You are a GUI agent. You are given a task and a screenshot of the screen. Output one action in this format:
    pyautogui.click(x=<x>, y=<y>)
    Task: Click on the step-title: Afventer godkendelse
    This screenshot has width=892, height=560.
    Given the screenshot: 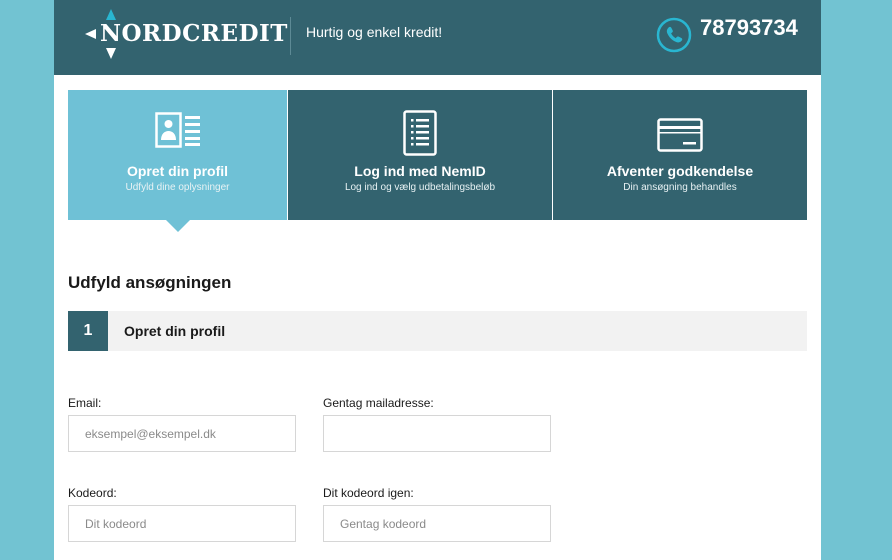 What is the action you would take?
    pyautogui.click(x=680, y=171)
    